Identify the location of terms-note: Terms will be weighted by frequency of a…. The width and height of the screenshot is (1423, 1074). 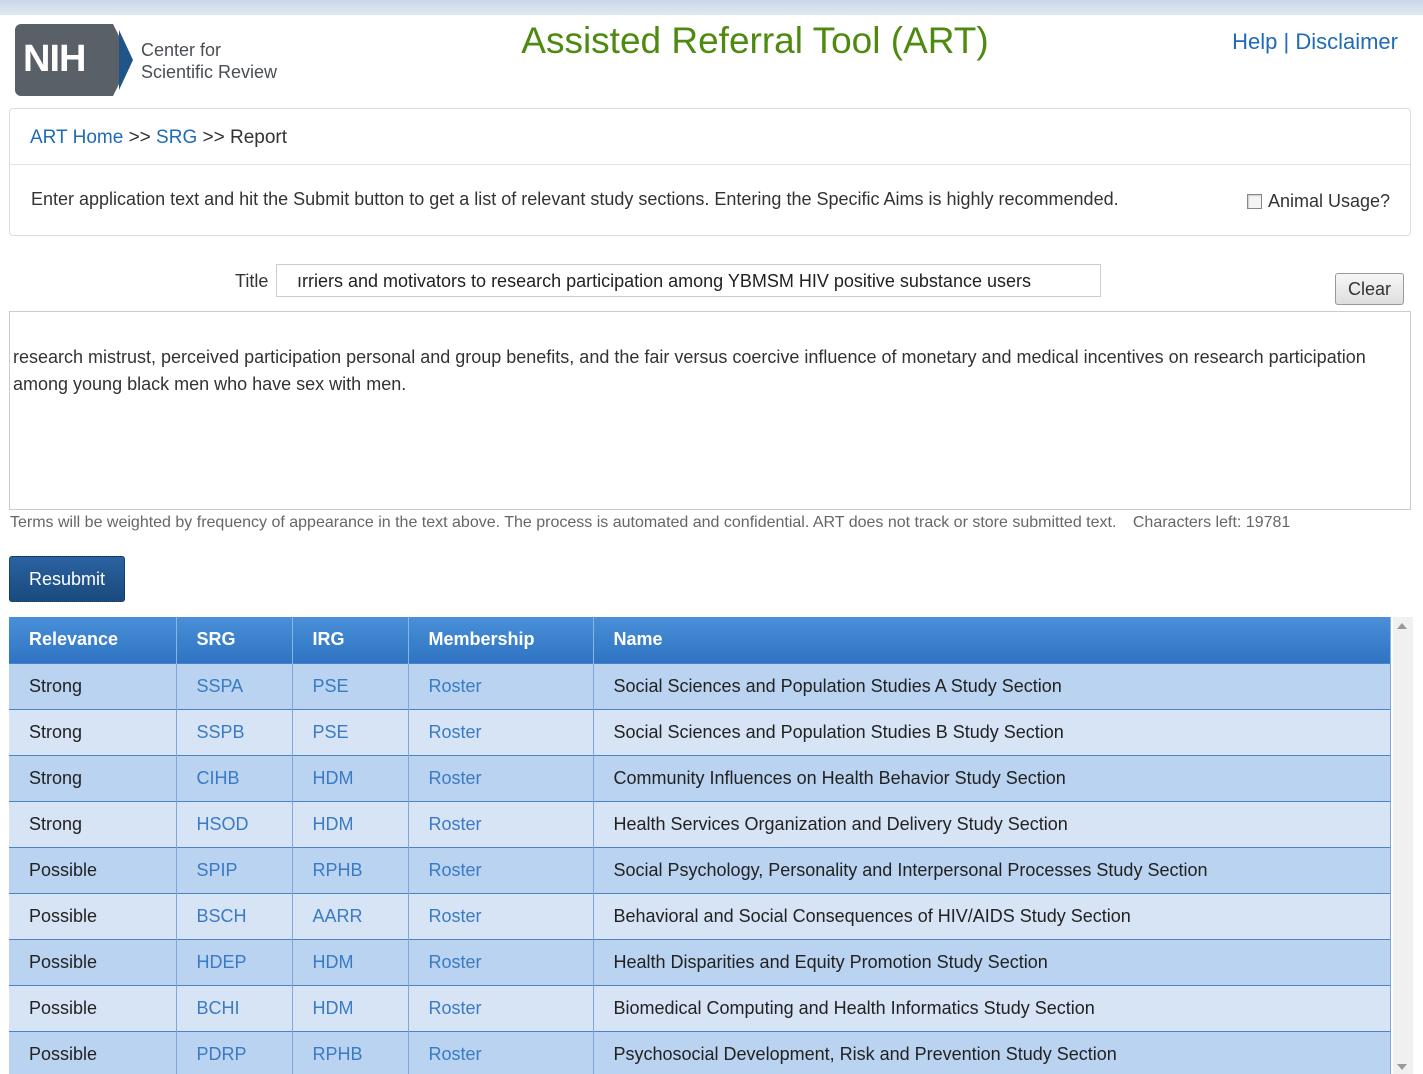
(650, 523).